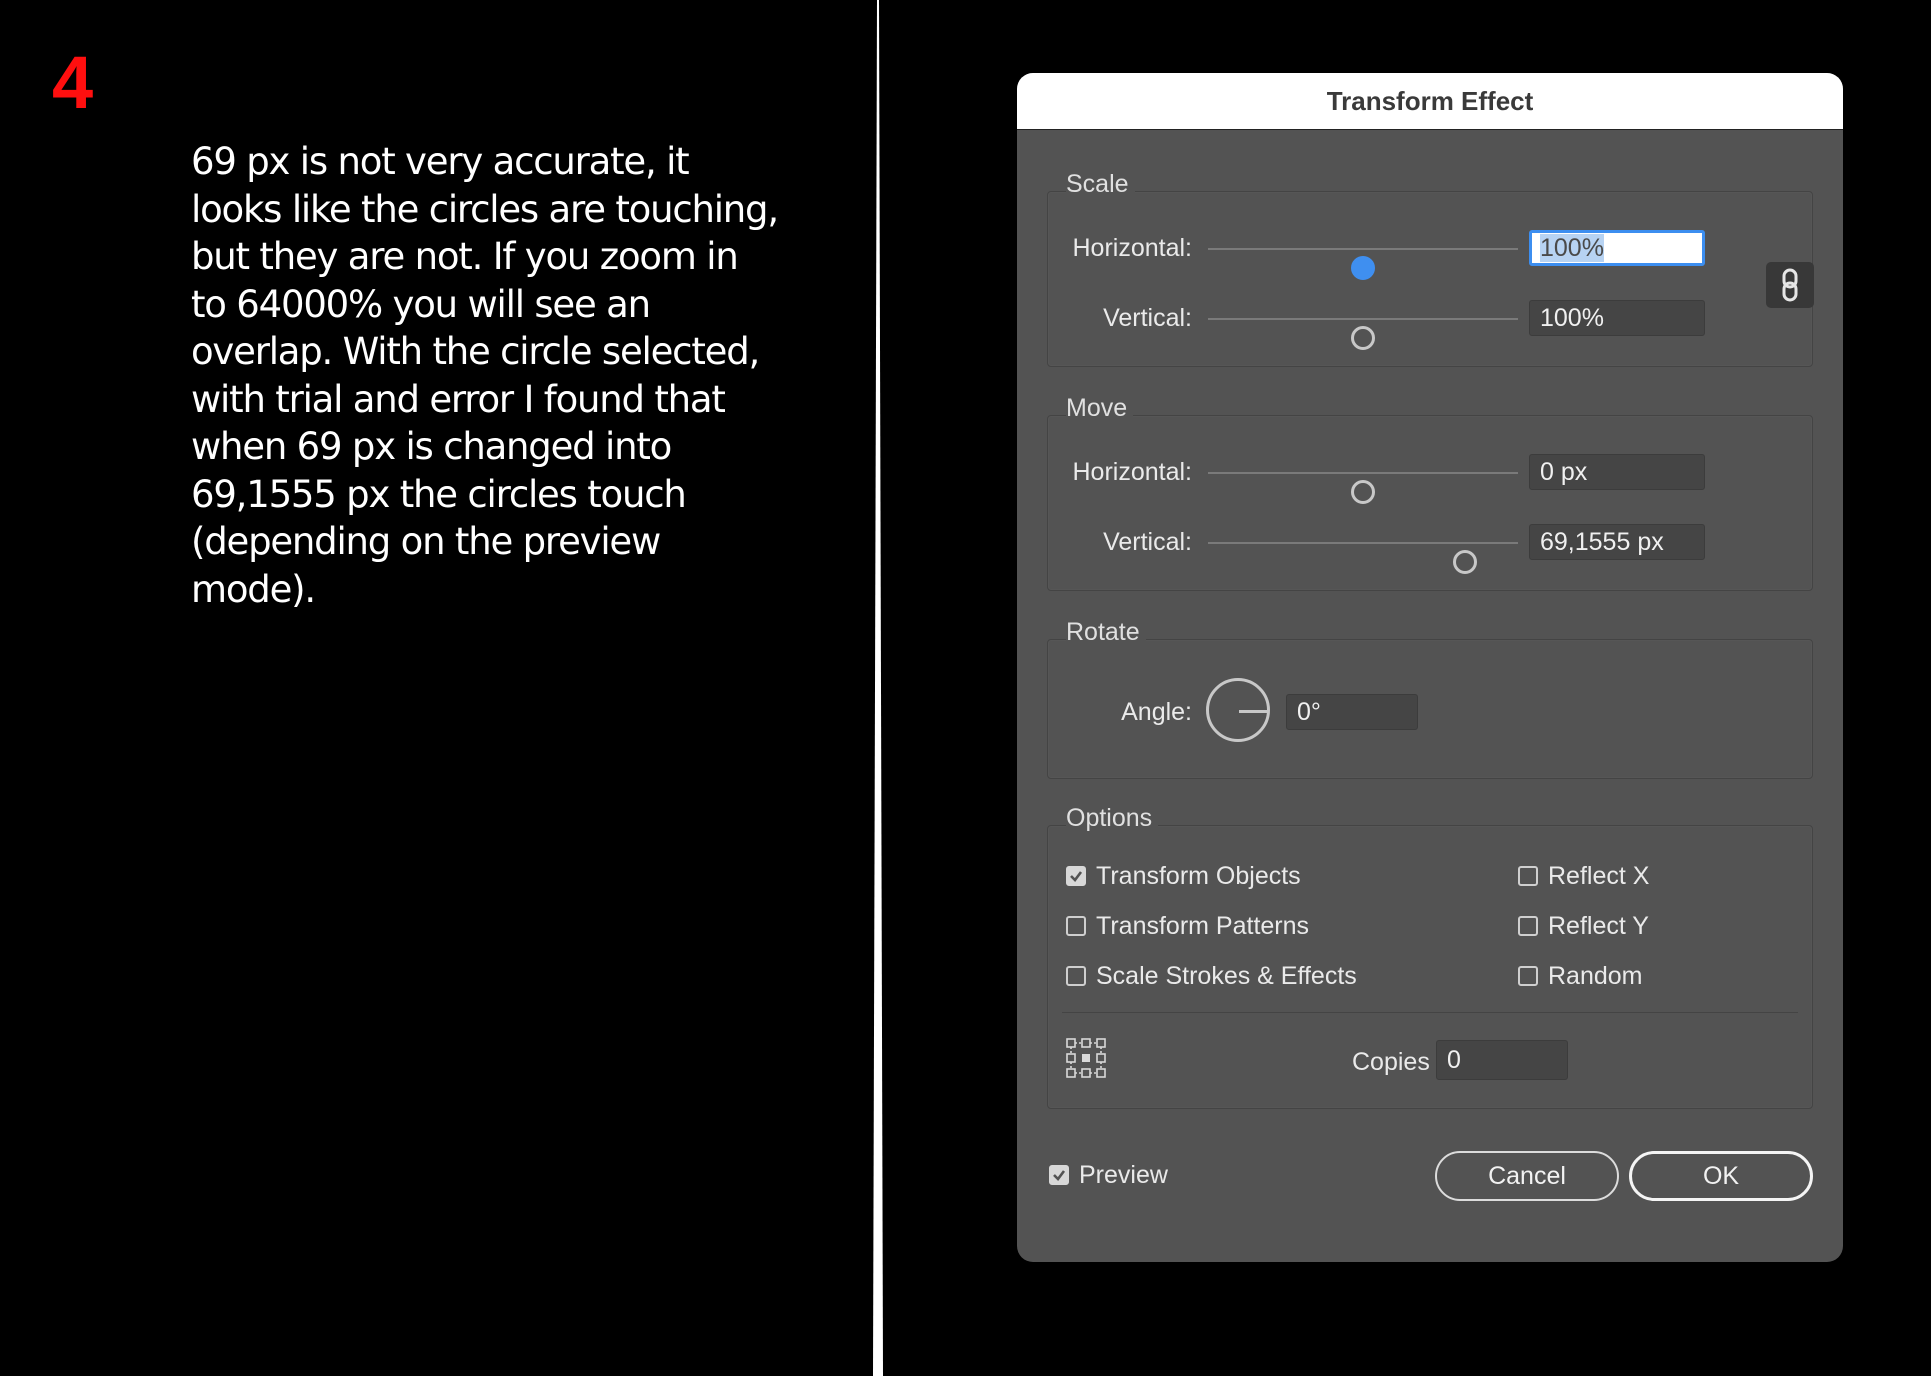 Image resolution: width=1931 pixels, height=1376 pixels. What do you see at coordinates (1528, 926) in the screenshot?
I see `reflect-y-checkbox` at bounding box center [1528, 926].